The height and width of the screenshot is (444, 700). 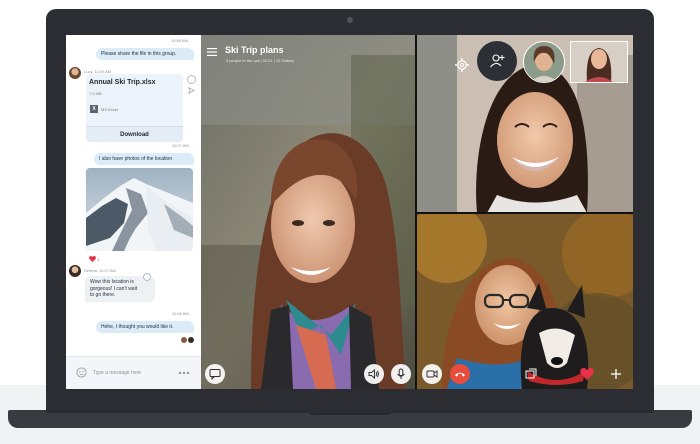 What do you see at coordinates (94, 109) in the screenshot?
I see `excel-file-icon: X` at bounding box center [94, 109].